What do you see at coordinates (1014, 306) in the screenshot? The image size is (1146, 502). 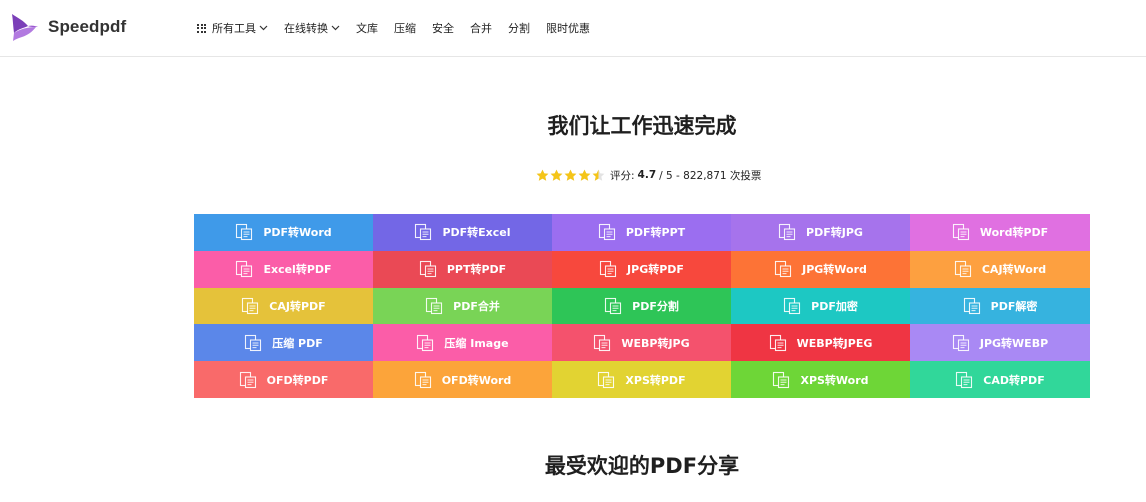 I see `tool-tile-label: PDF解密` at bounding box center [1014, 306].